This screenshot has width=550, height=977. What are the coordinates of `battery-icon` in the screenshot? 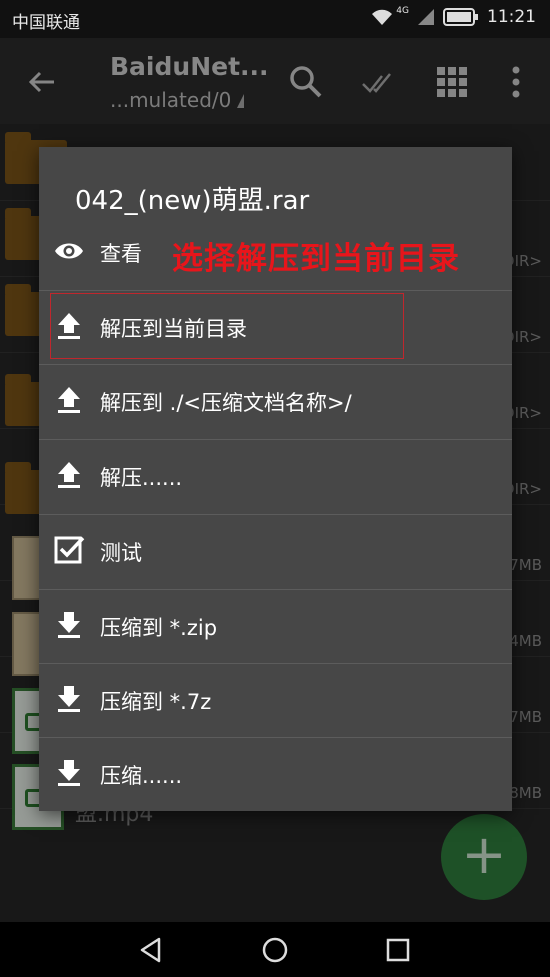 It's located at (460, 17).